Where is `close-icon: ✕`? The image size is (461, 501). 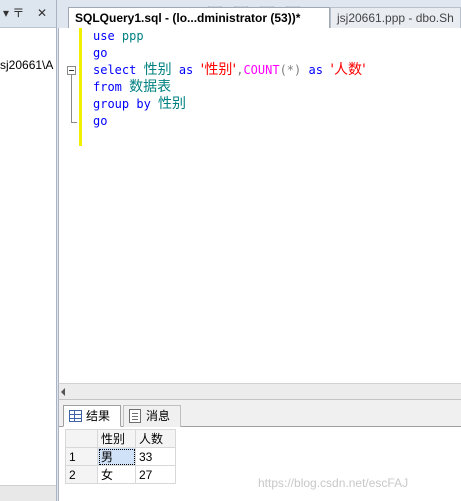
close-icon: ✕ is located at coordinates (42, 13).